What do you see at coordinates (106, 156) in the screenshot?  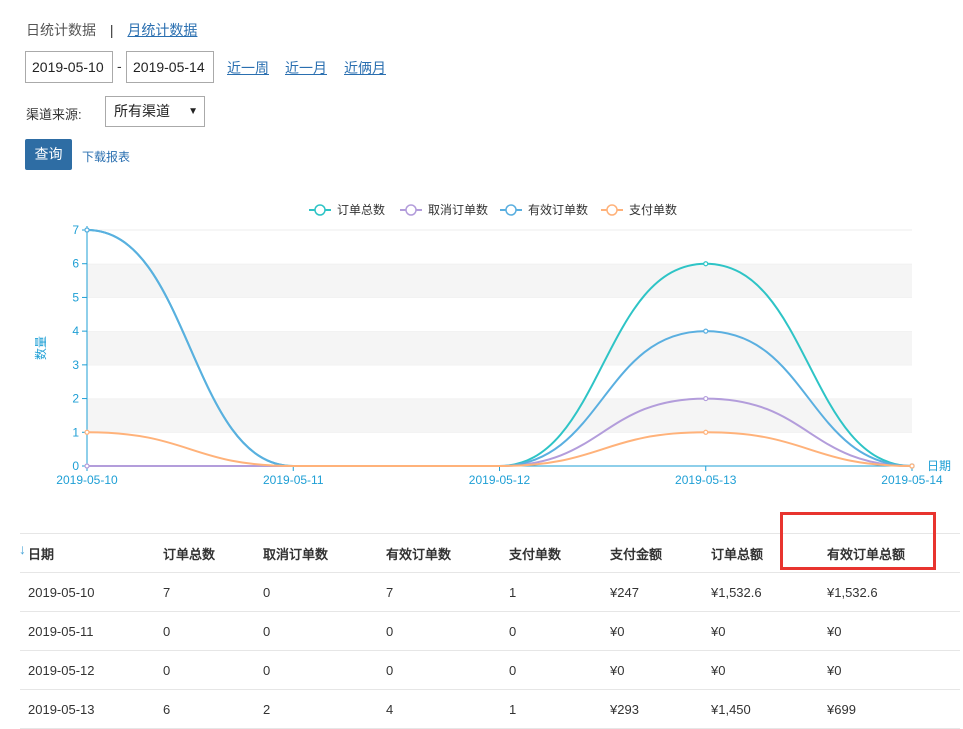 I see `download-report-link: 下载报表` at bounding box center [106, 156].